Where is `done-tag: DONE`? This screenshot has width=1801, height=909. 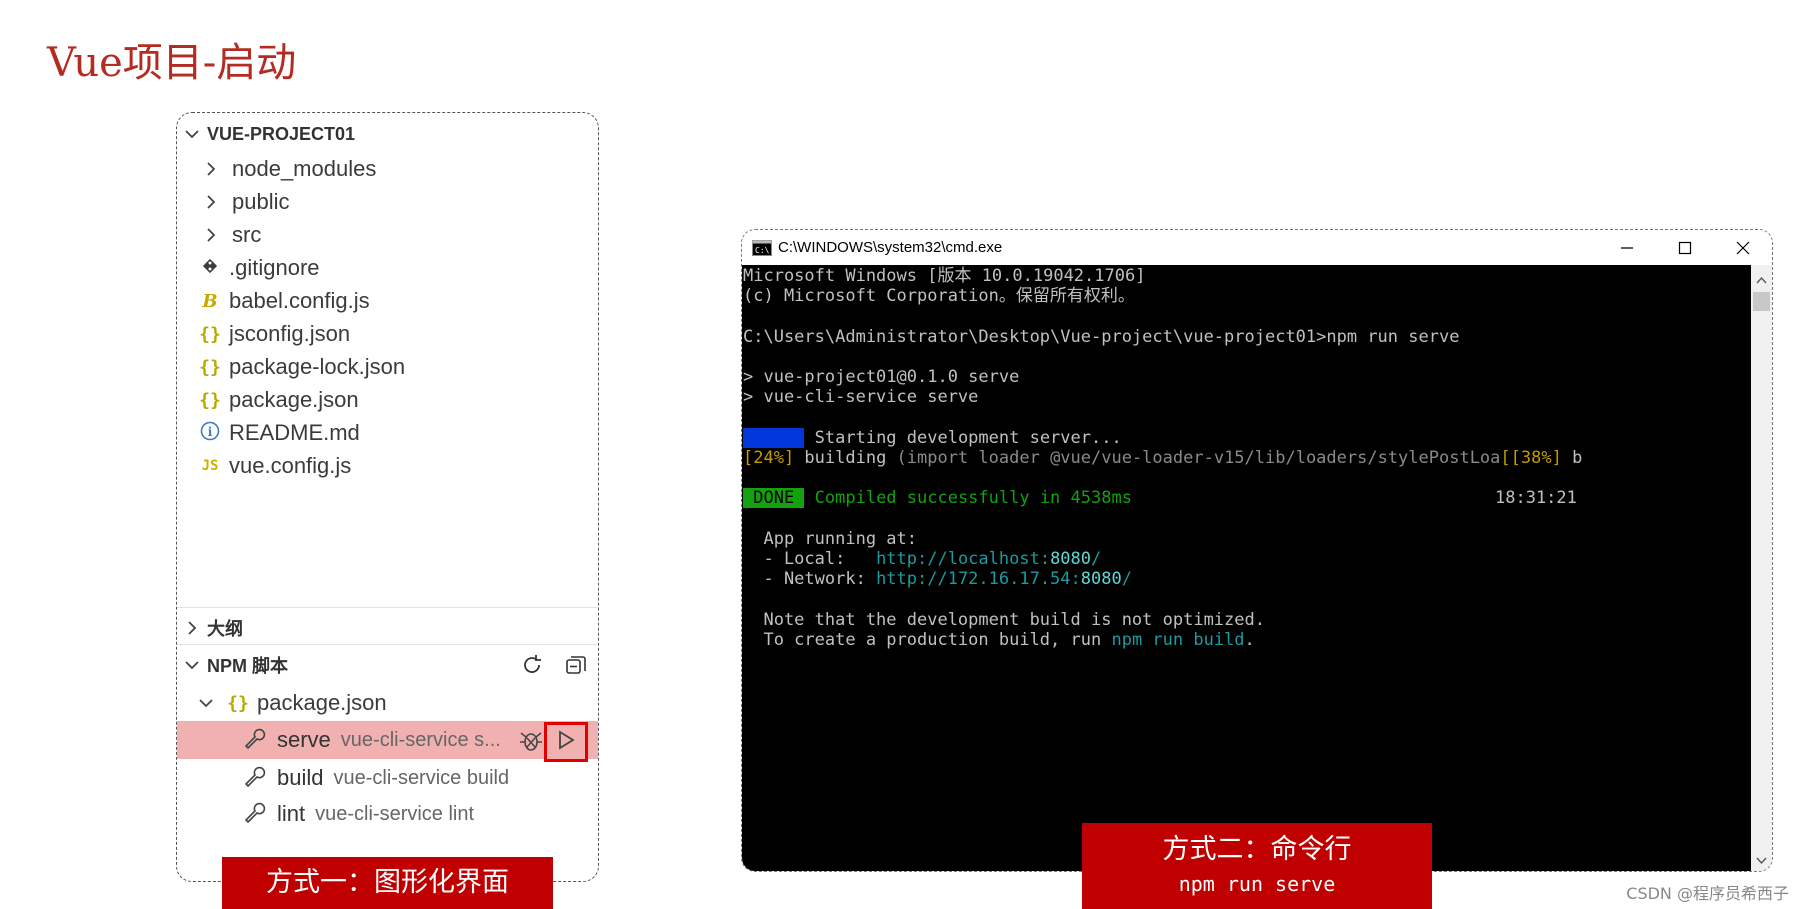 done-tag: DONE is located at coordinates (774, 498).